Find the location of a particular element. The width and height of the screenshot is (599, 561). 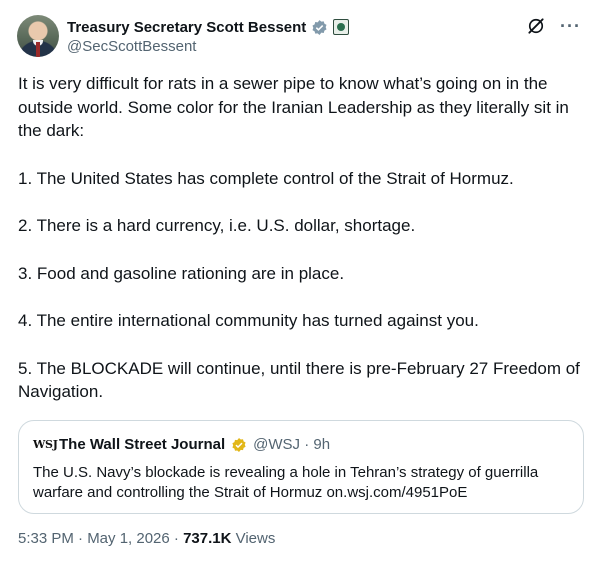

author-handle: @SecScottBessent is located at coordinates (131, 46).